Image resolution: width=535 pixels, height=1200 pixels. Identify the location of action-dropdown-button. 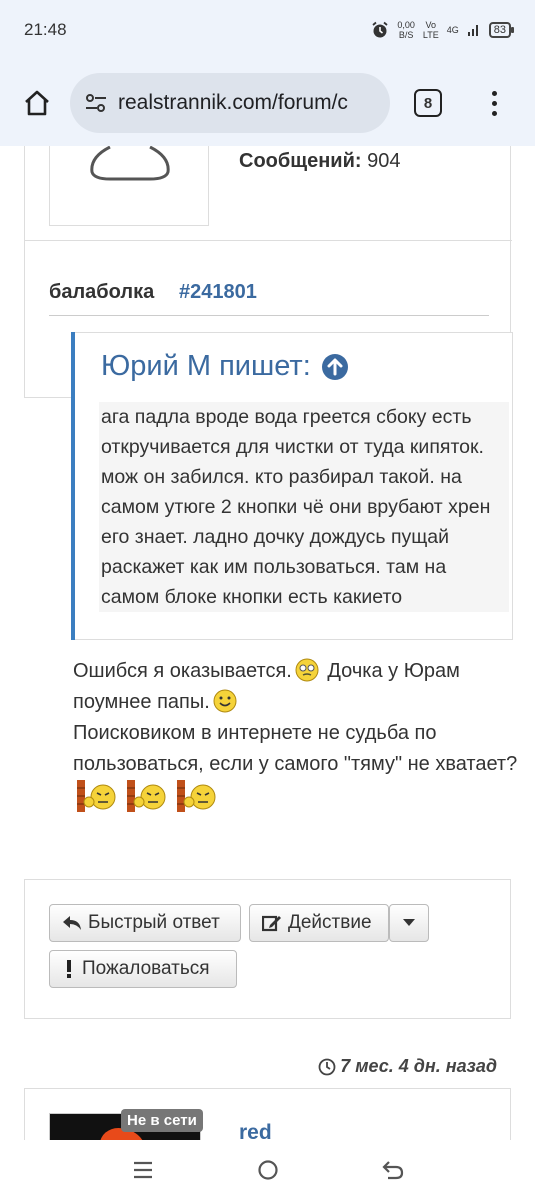
(409, 923).